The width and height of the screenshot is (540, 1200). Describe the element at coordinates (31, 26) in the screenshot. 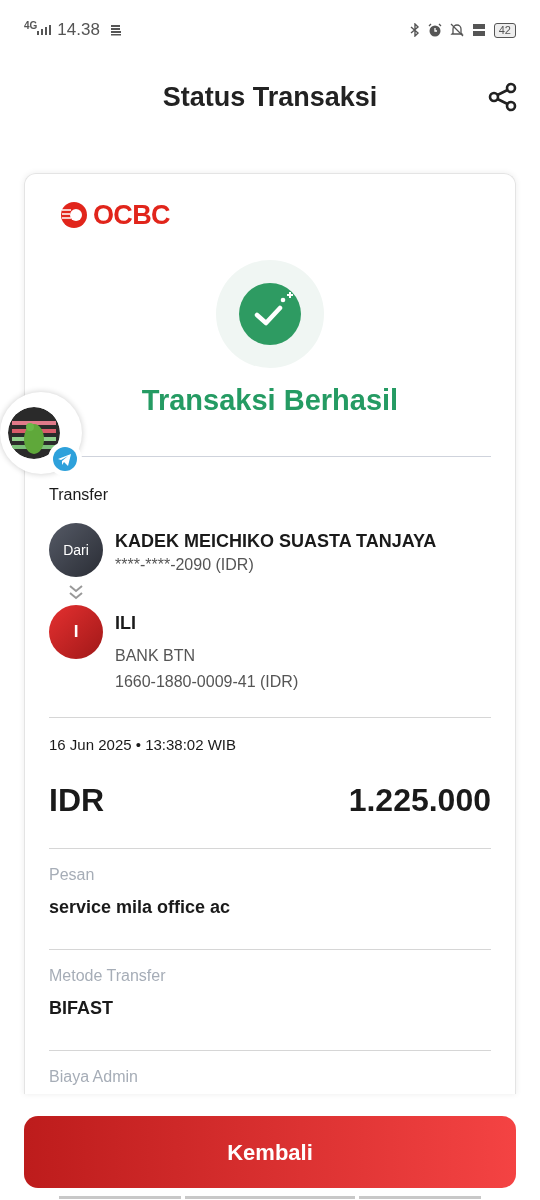

I see `network-type: 4G` at that location.